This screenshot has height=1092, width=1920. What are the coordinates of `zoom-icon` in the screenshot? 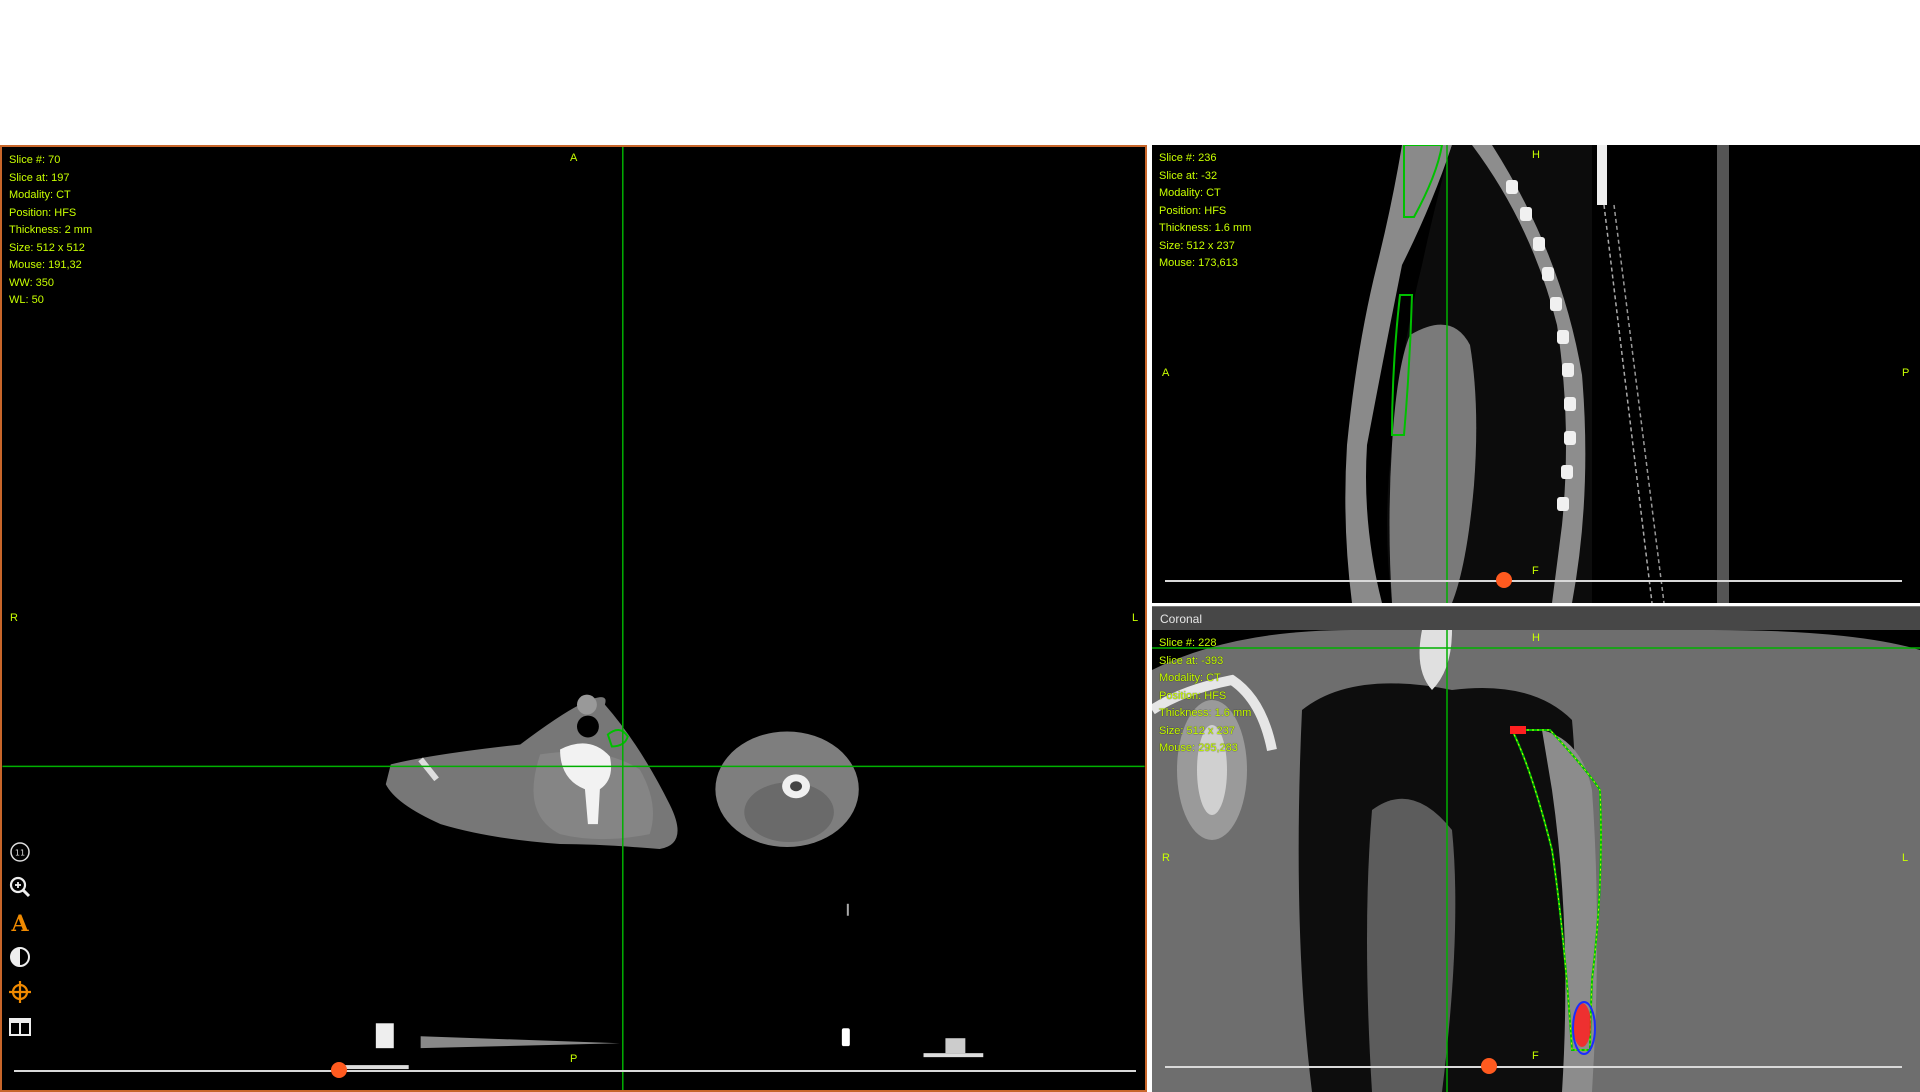 It's located at (20, 887).